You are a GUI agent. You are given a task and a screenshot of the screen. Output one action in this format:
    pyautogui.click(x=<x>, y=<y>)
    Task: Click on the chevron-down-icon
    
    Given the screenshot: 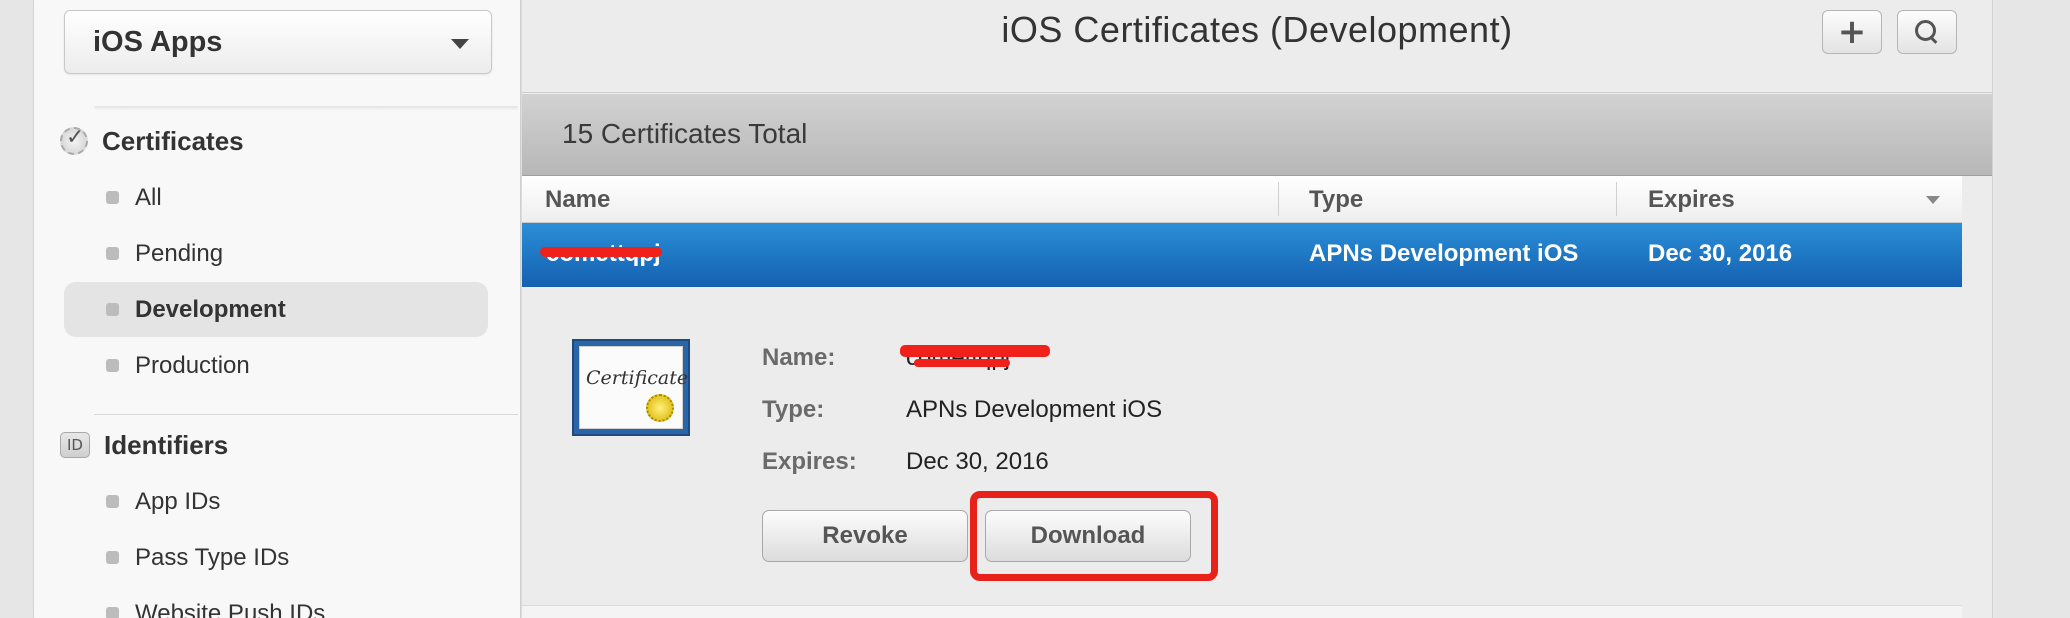 What is the action you would take?
    pyautogui.click(x=460, y=44)
    